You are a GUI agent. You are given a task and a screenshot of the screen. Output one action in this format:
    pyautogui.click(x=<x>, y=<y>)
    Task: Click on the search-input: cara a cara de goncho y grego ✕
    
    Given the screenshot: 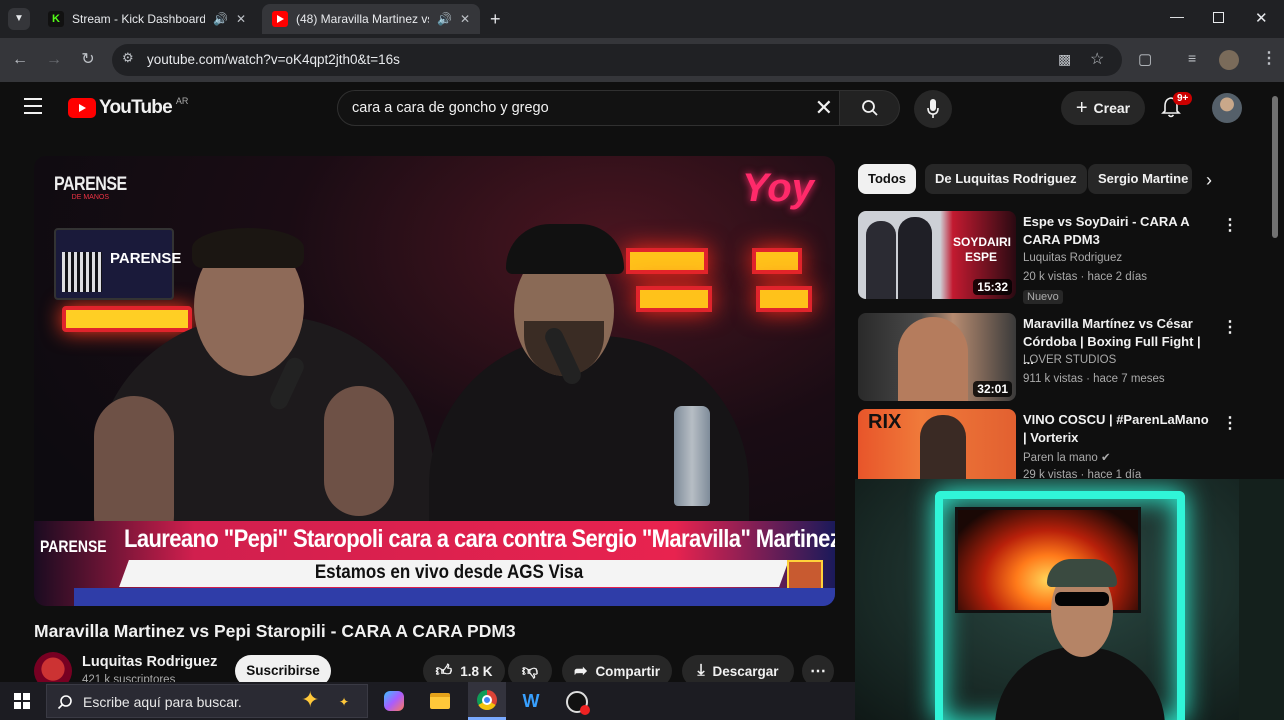 What is the action you would take?
    pyautogui.click(x=588, y=108)
    